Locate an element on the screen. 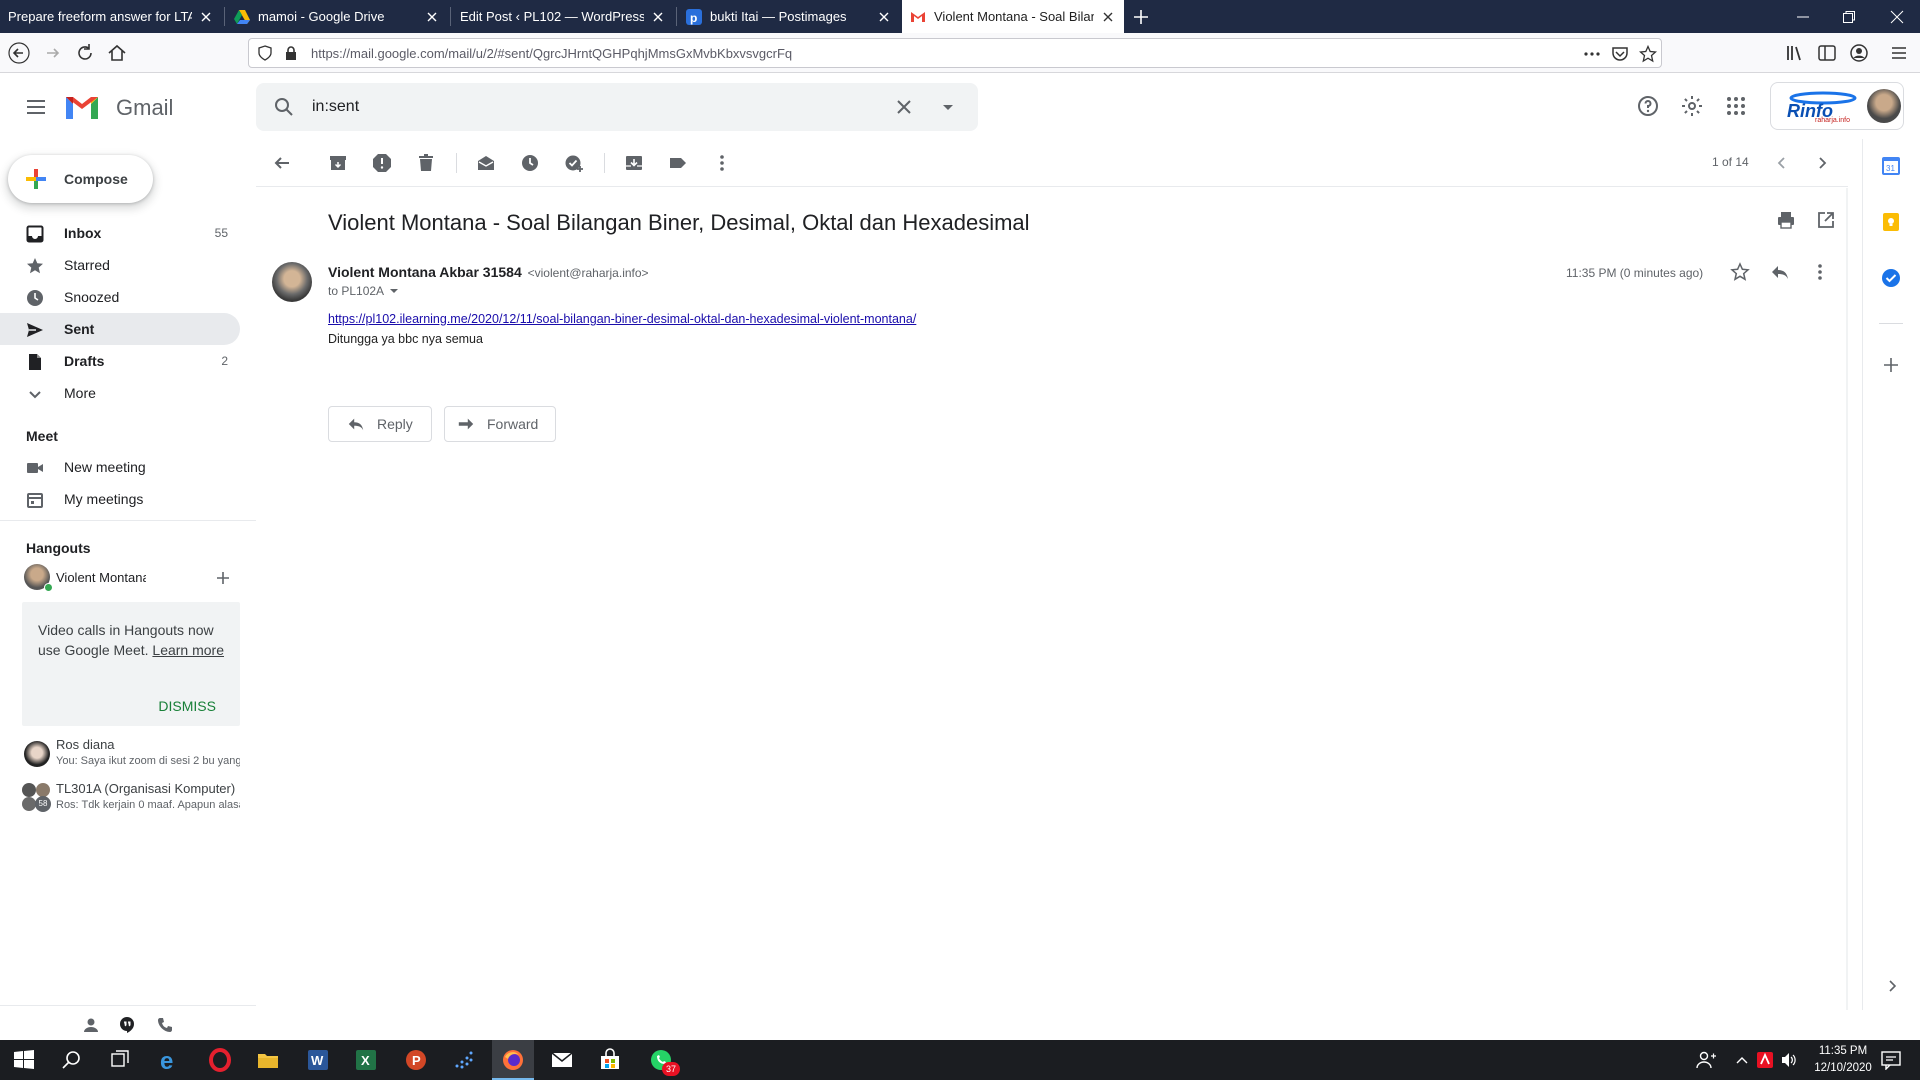 The height and width of the screenshot is (1080, 1920). sender-name: Violent Montana Akbar 31584 is located at coordinates (425, 272).